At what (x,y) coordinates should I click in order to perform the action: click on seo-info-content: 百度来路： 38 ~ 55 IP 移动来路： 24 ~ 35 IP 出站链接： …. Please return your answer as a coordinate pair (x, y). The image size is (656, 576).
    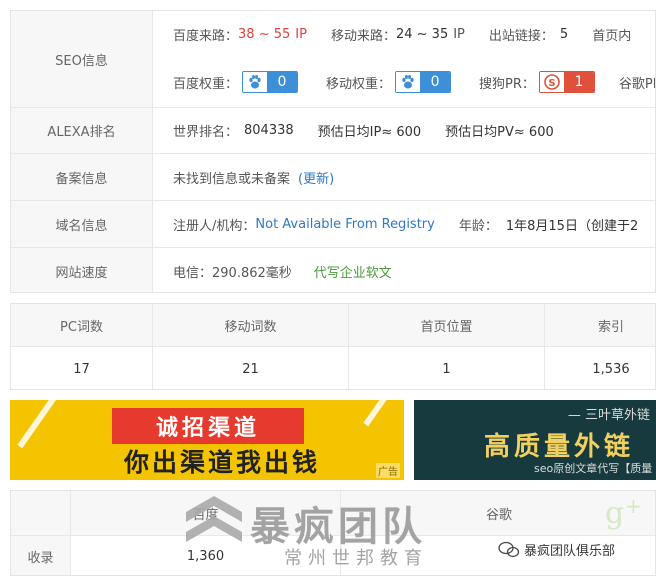
    Looking at the image, I should click on (404, 59).